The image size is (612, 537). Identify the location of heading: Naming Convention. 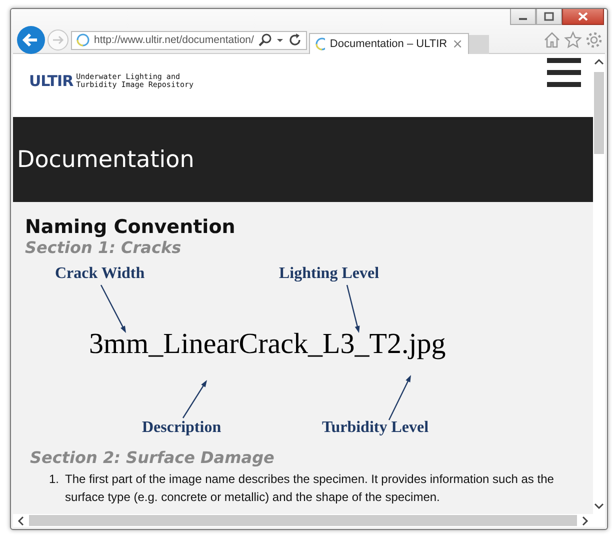
(130, 227).